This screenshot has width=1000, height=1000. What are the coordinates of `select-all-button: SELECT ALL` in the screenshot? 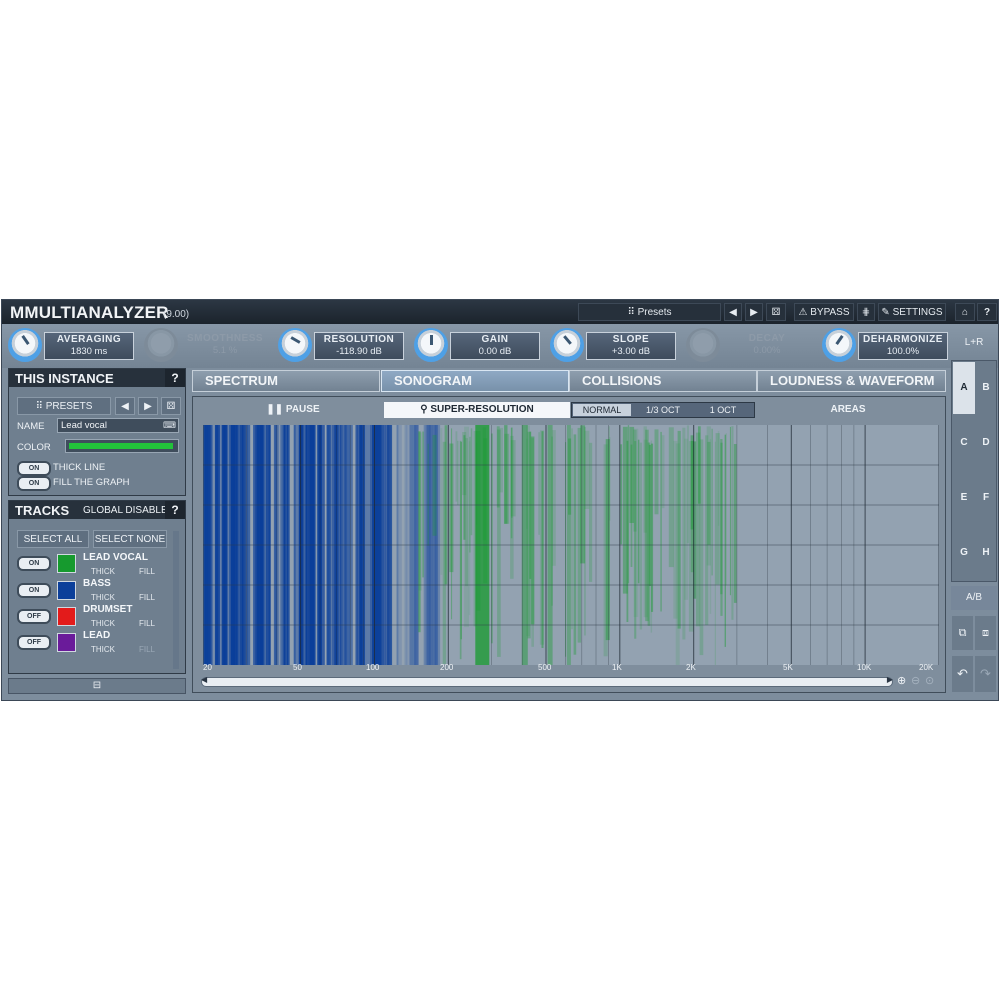 It's located at (53, 539).